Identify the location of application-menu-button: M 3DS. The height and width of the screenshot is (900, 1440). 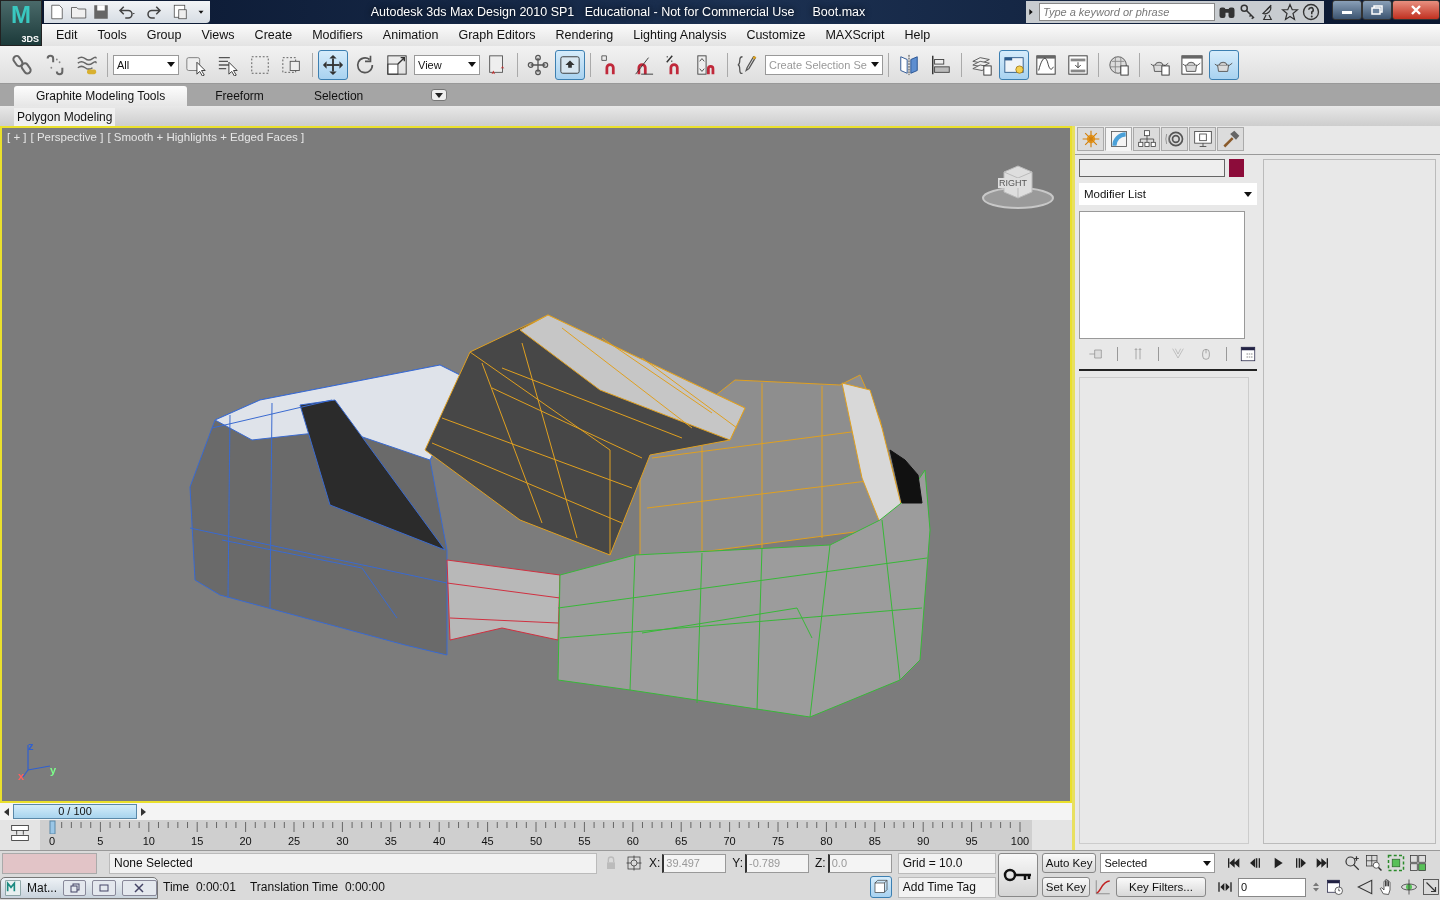
(21, 23).